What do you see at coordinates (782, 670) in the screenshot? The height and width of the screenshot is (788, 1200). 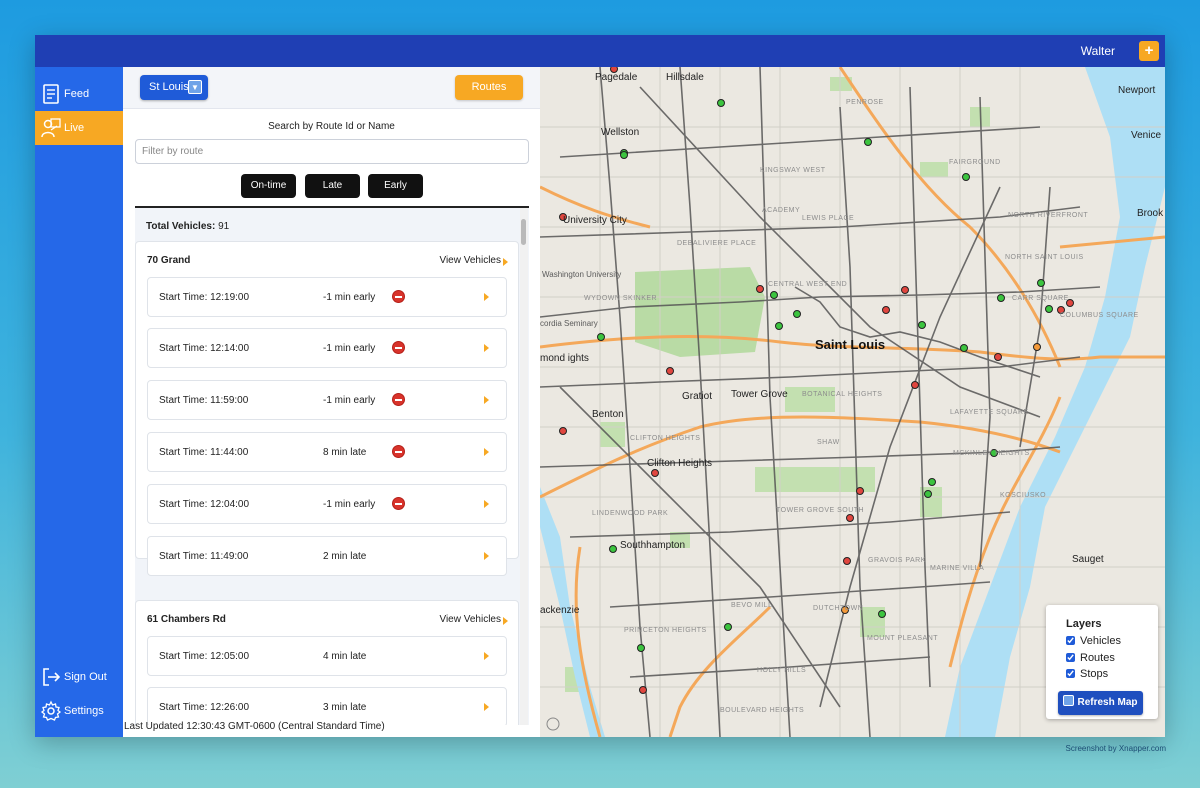 I see `map-label: HOLLY HILLS` at bounding box center [782, 670].